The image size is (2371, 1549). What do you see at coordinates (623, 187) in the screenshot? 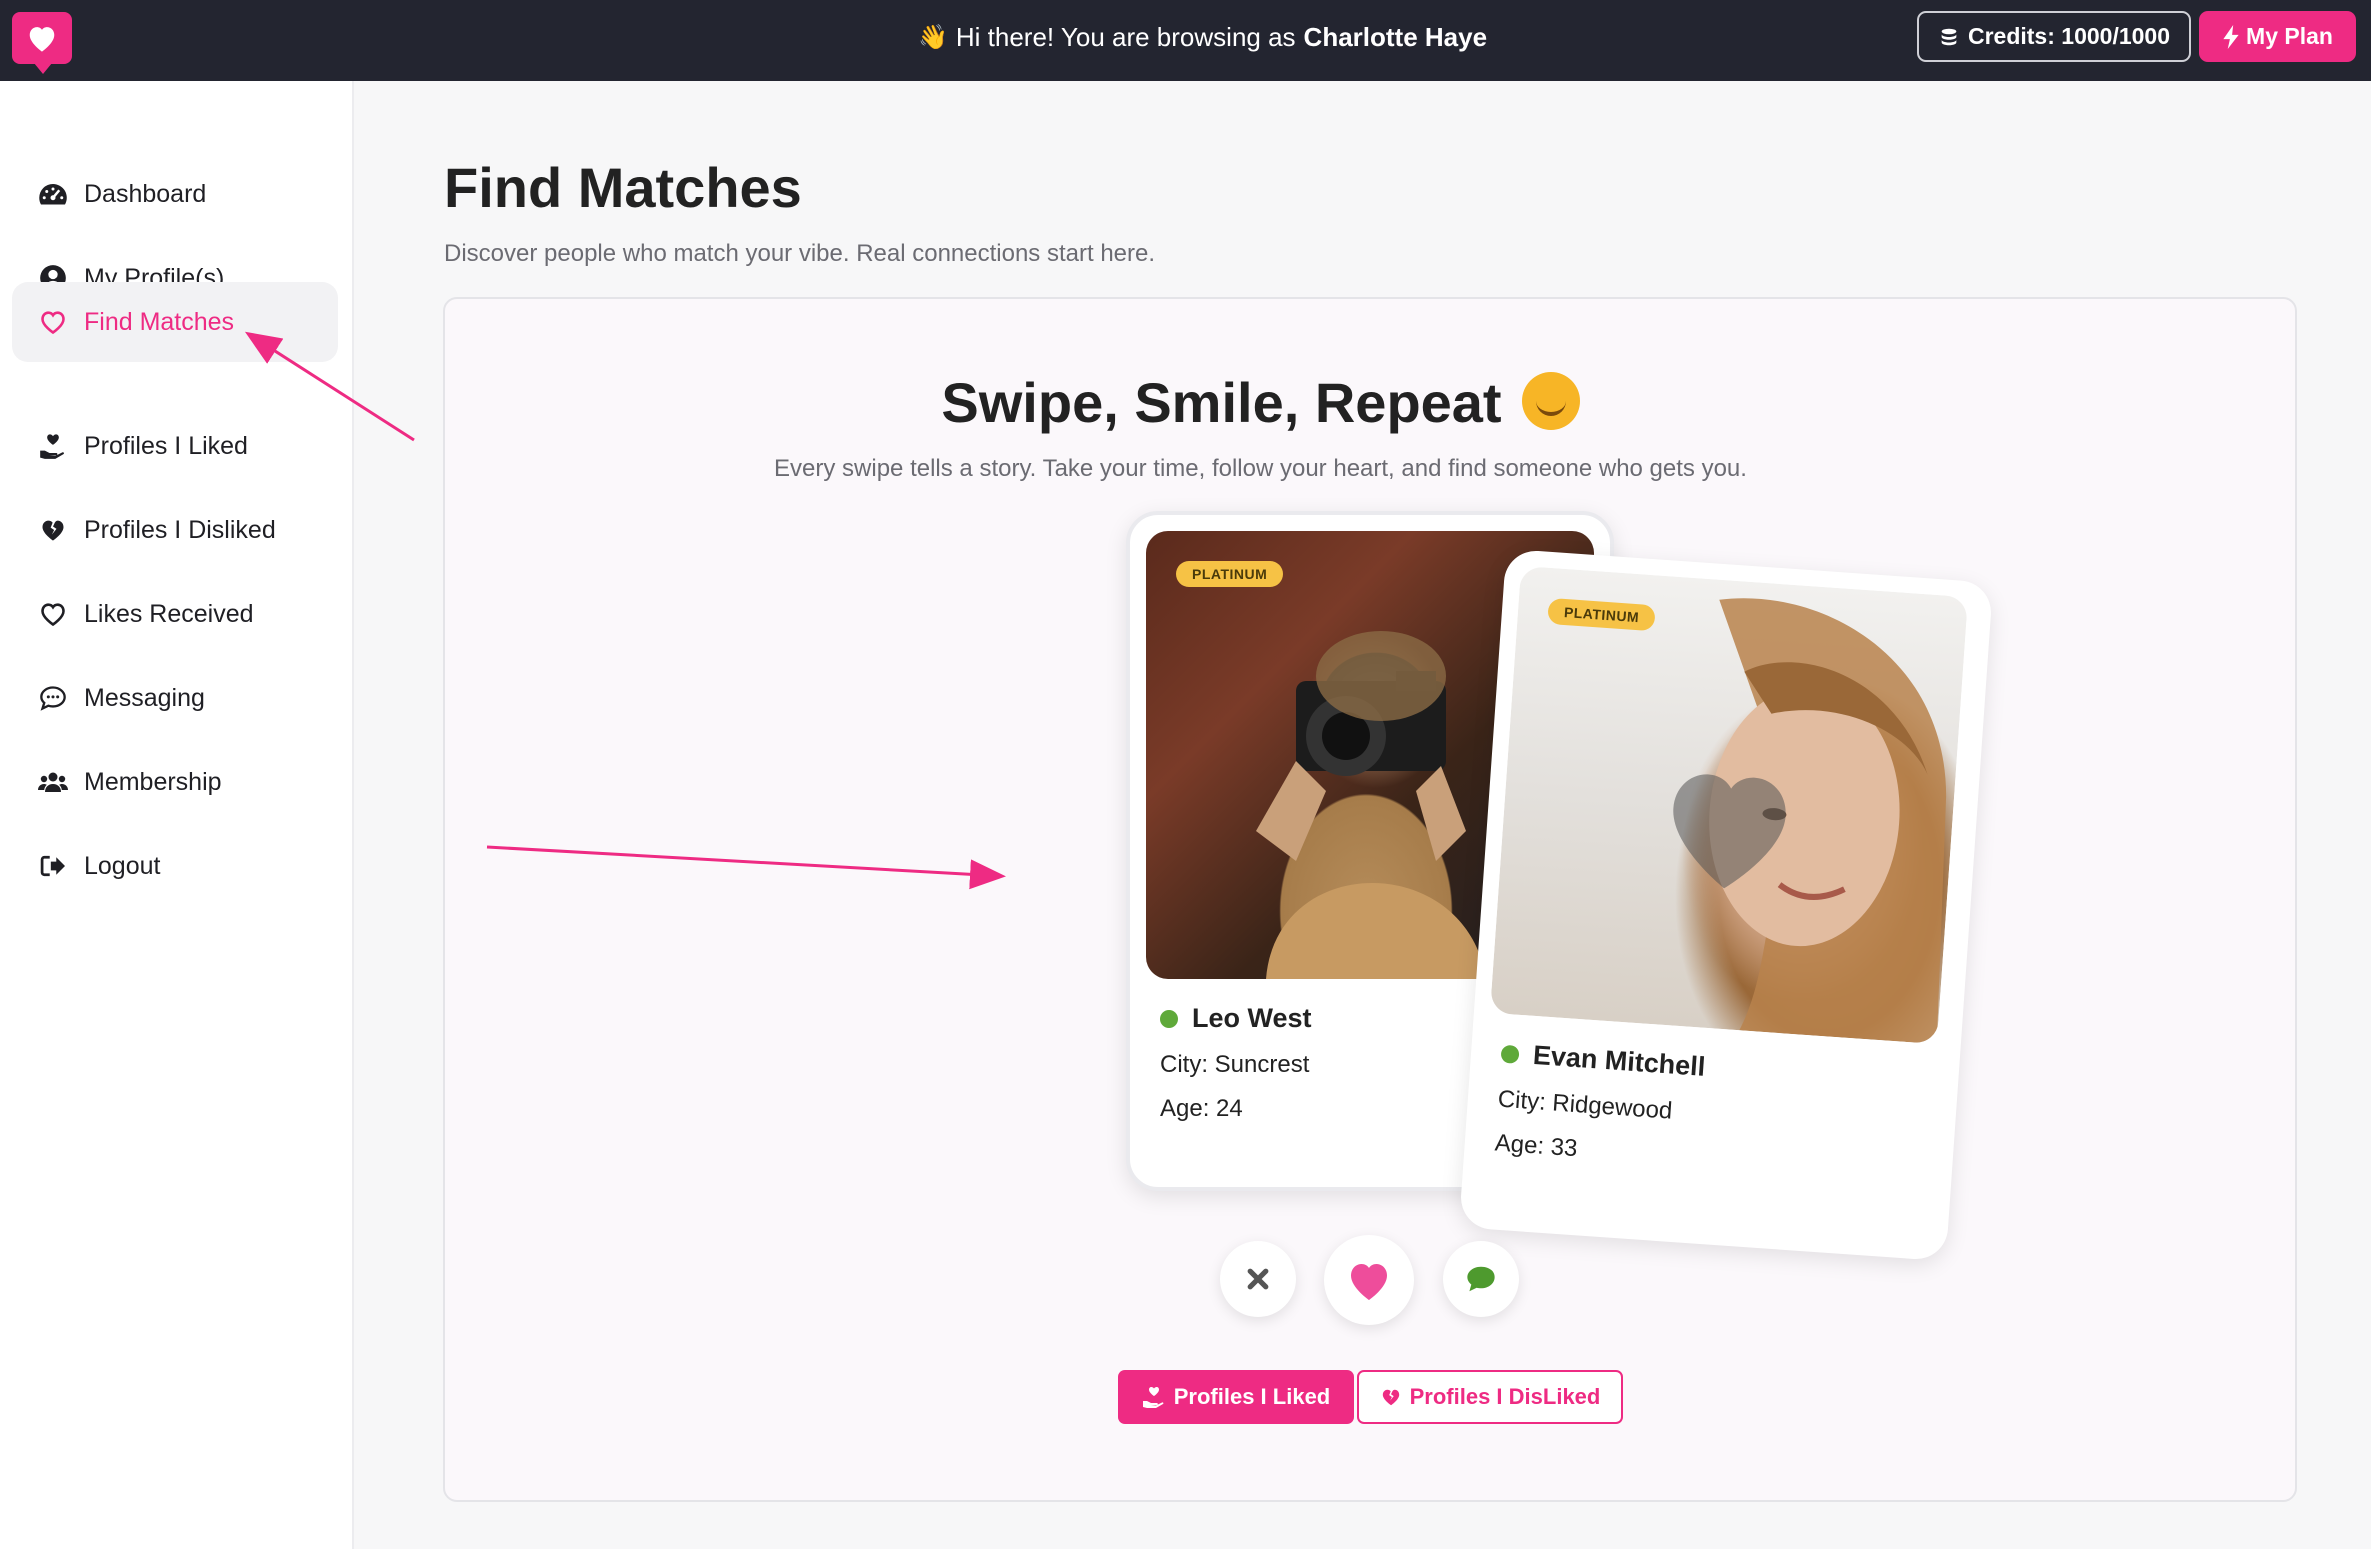
I see `page-title: Find Matches` at bounding box center [623, 187].